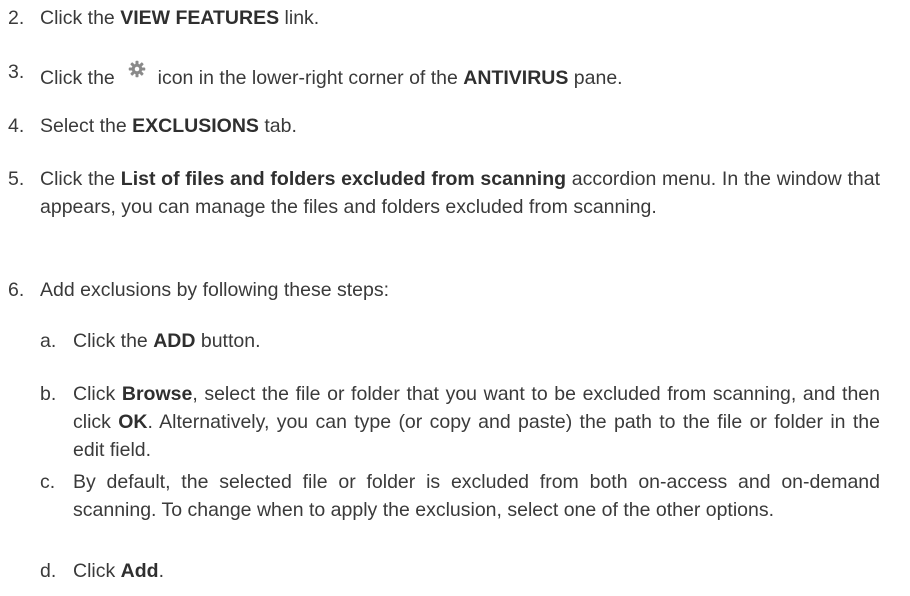 Image resolution: width=910 pixels, height=596 pixels. What do you see at coordinates (48, 394) in the screenshot?
I see `substep-letter: b.` at bounding box center [48, 394].